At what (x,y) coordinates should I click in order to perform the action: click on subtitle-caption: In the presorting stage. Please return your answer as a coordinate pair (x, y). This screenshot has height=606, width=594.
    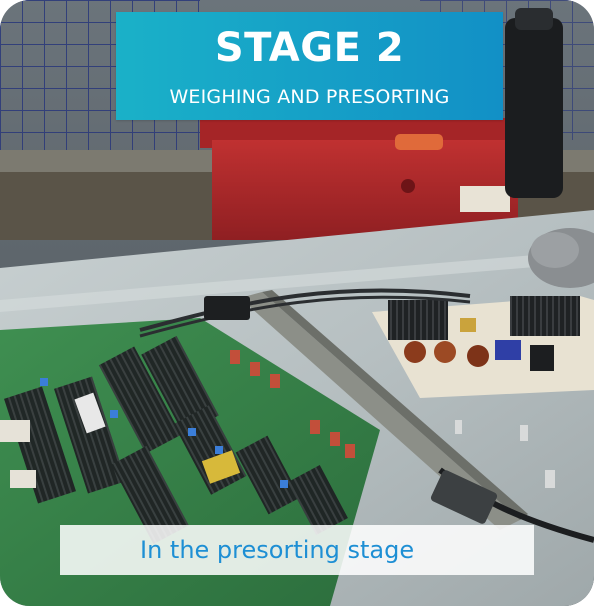
    Looking at the image, I should click on (297, 550).